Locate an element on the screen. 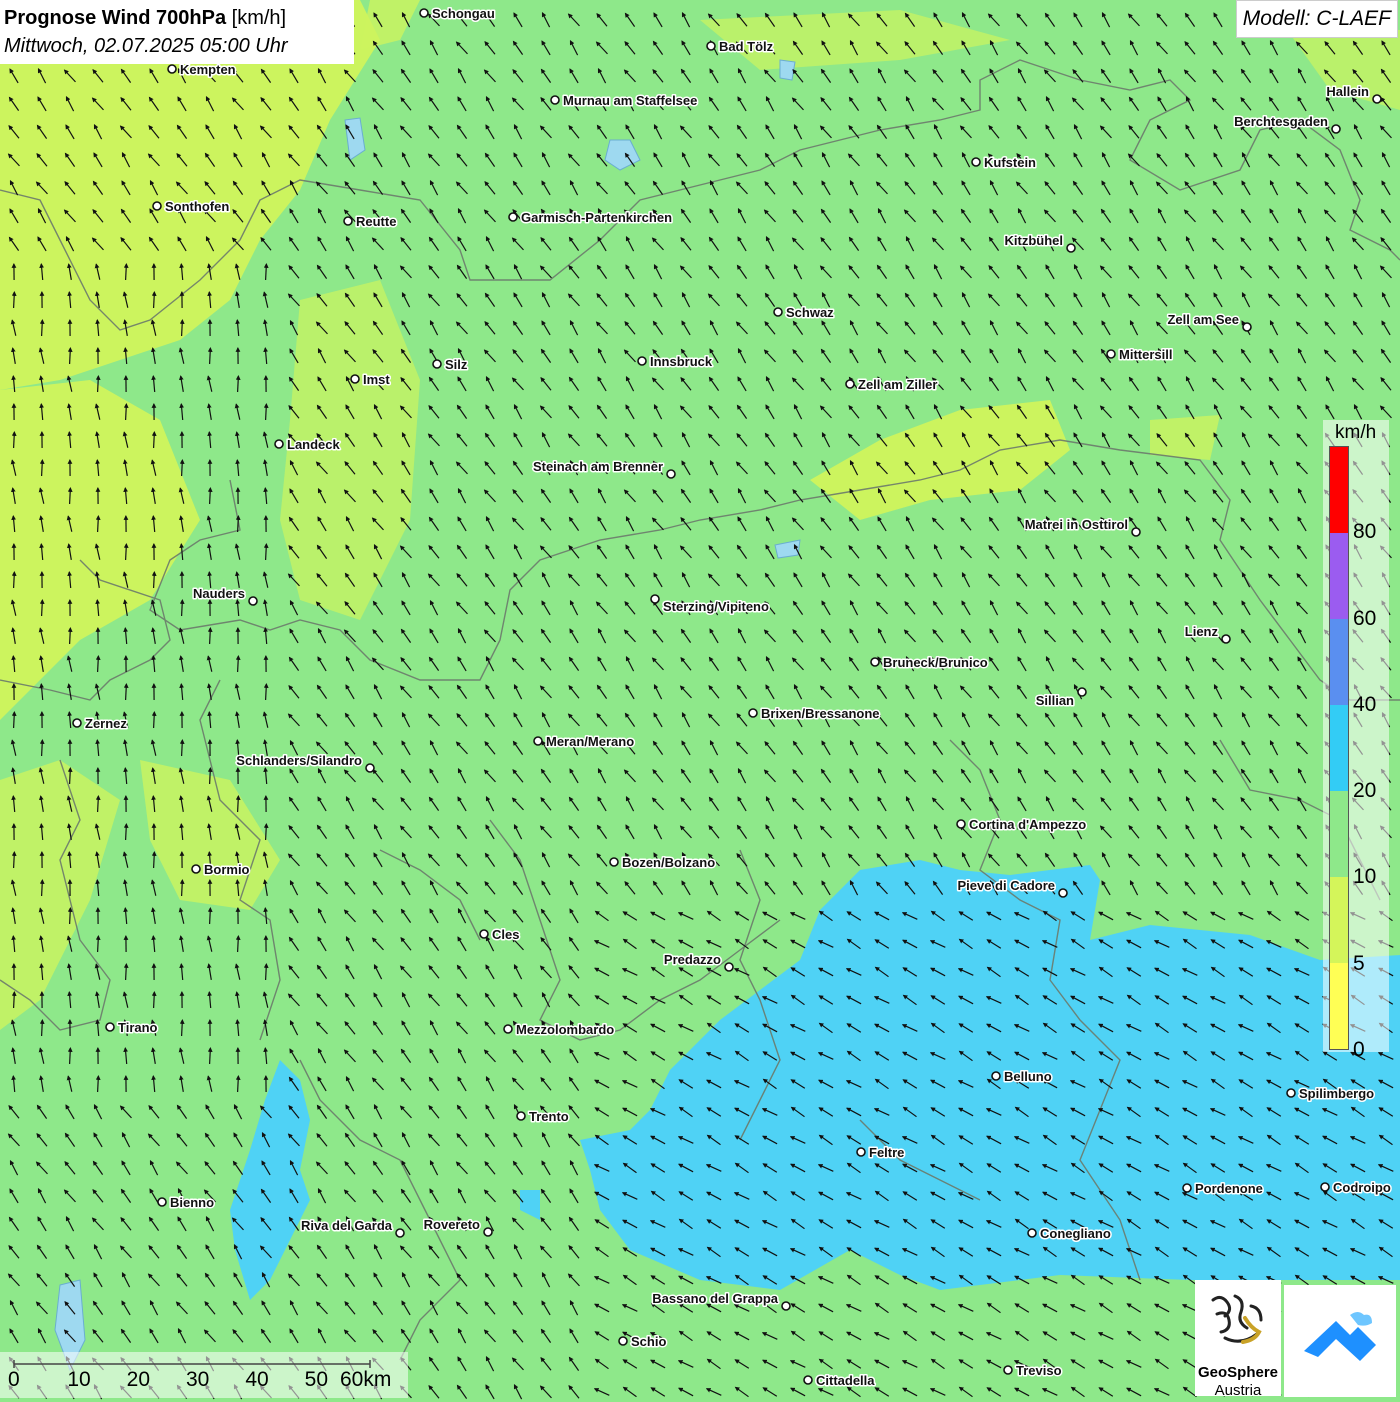 This screenshot has width=1400, height=1402. legend-label: 10 is located at coordinates (1364, 877).